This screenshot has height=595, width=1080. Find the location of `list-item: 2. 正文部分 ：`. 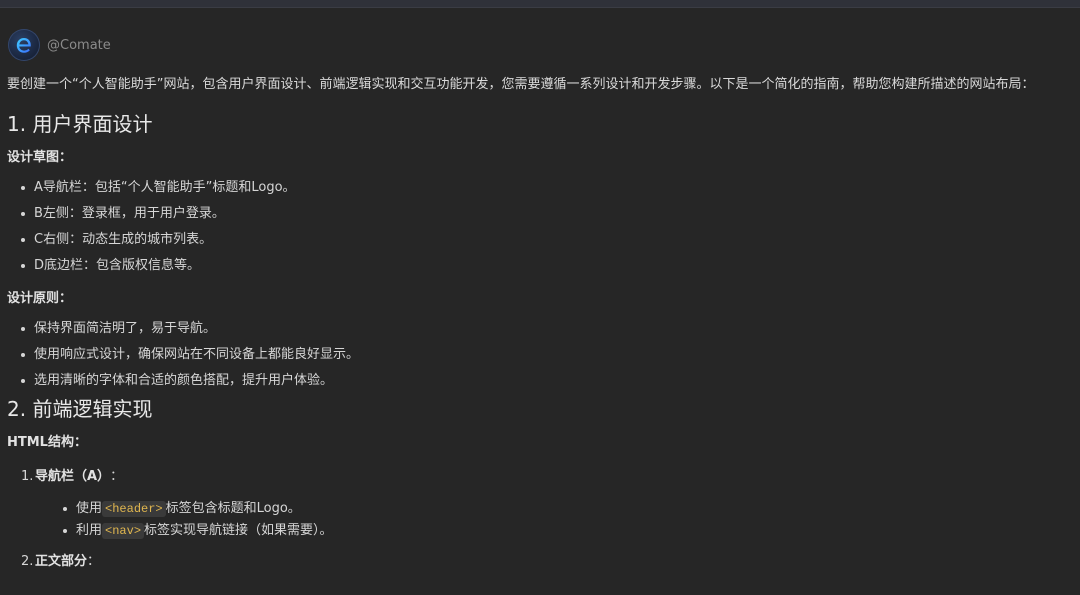

list-item: 2. 正文部分 ： is located at coordinates (550, 562).